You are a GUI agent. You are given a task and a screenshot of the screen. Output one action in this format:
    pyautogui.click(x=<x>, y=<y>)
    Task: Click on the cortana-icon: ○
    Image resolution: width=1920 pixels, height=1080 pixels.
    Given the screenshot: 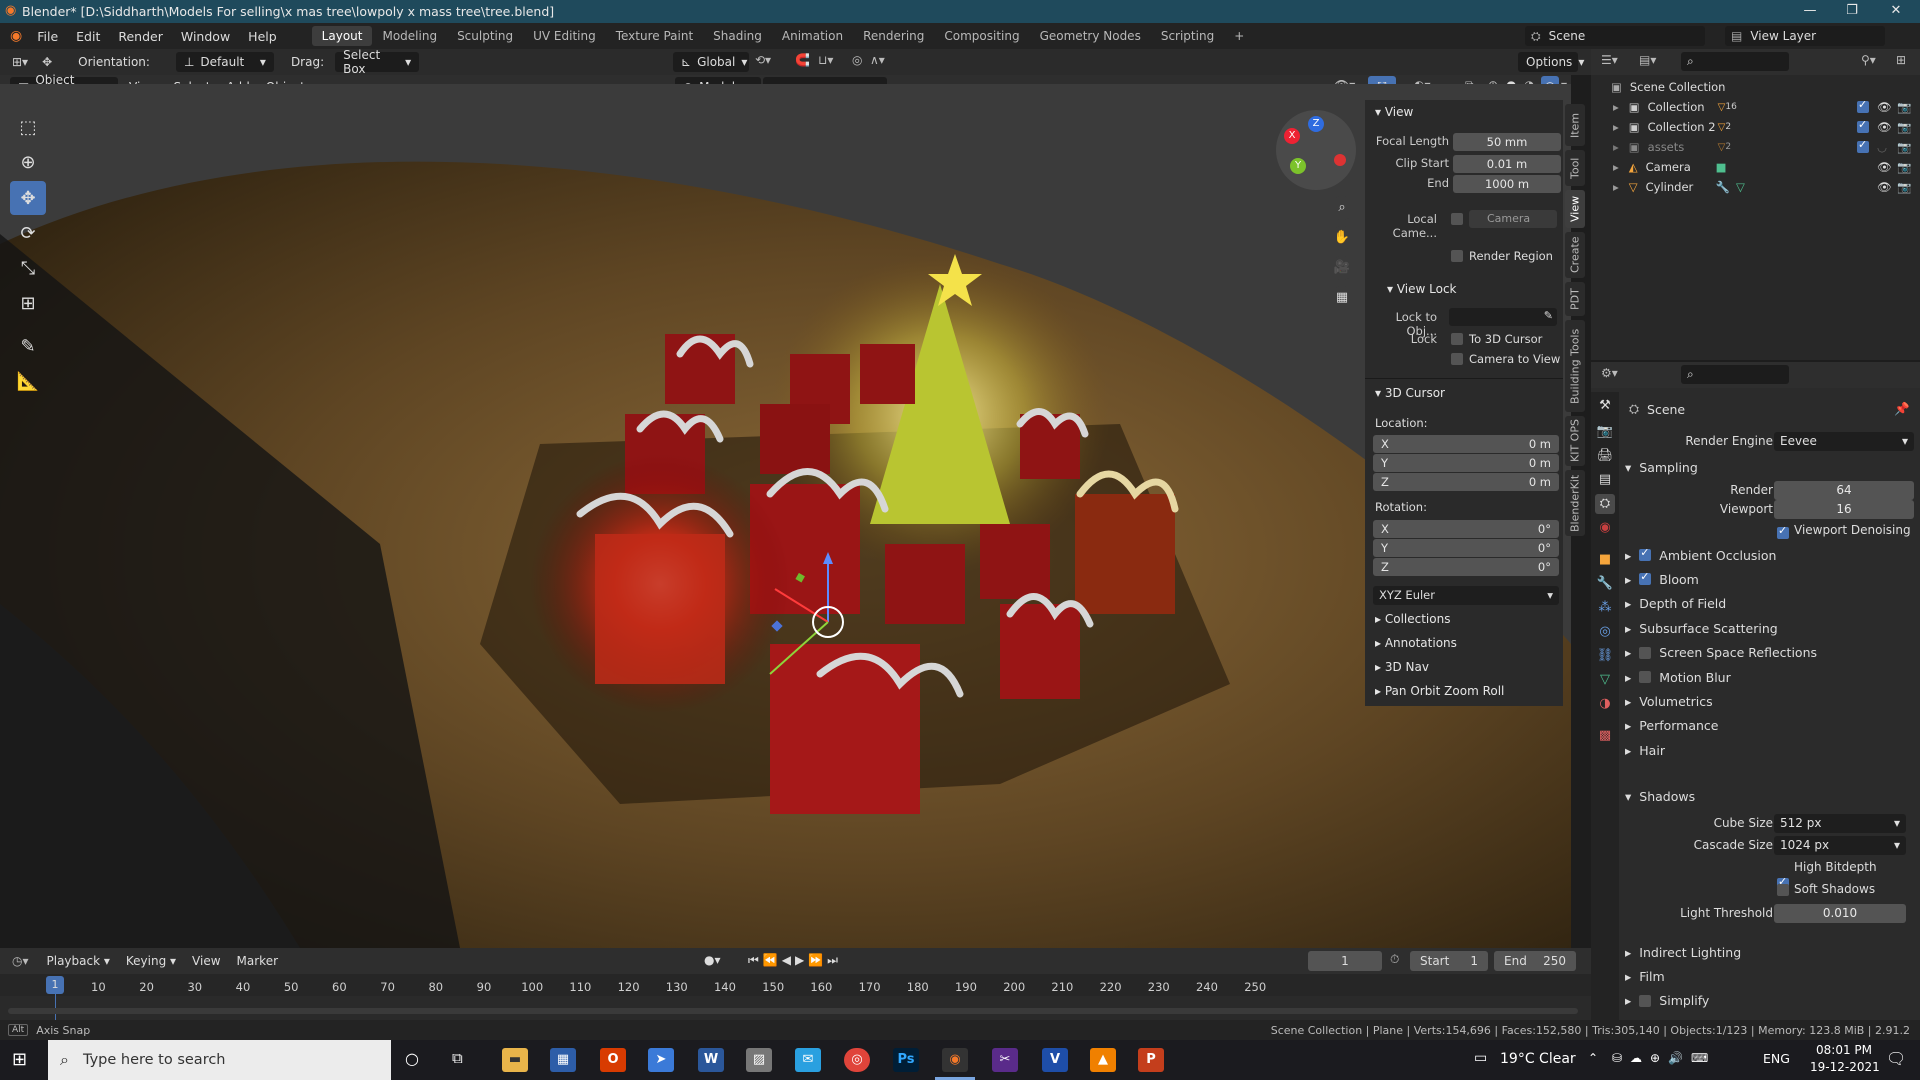 What is the action you would take?
    pyautogui.click(x=412, y=1058)
    